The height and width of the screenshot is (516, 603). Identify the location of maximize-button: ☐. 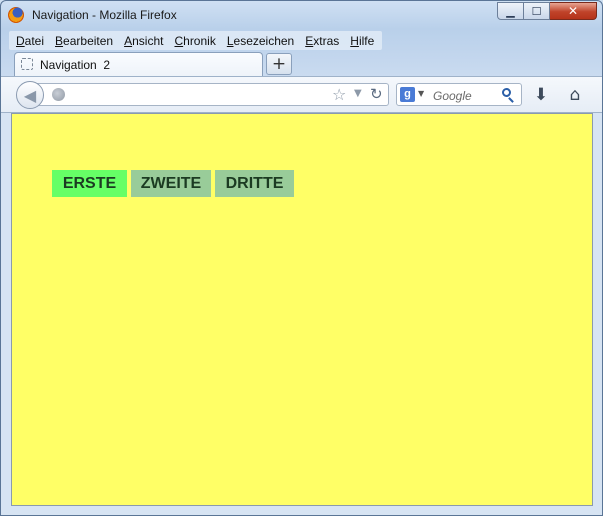
(537, 11).